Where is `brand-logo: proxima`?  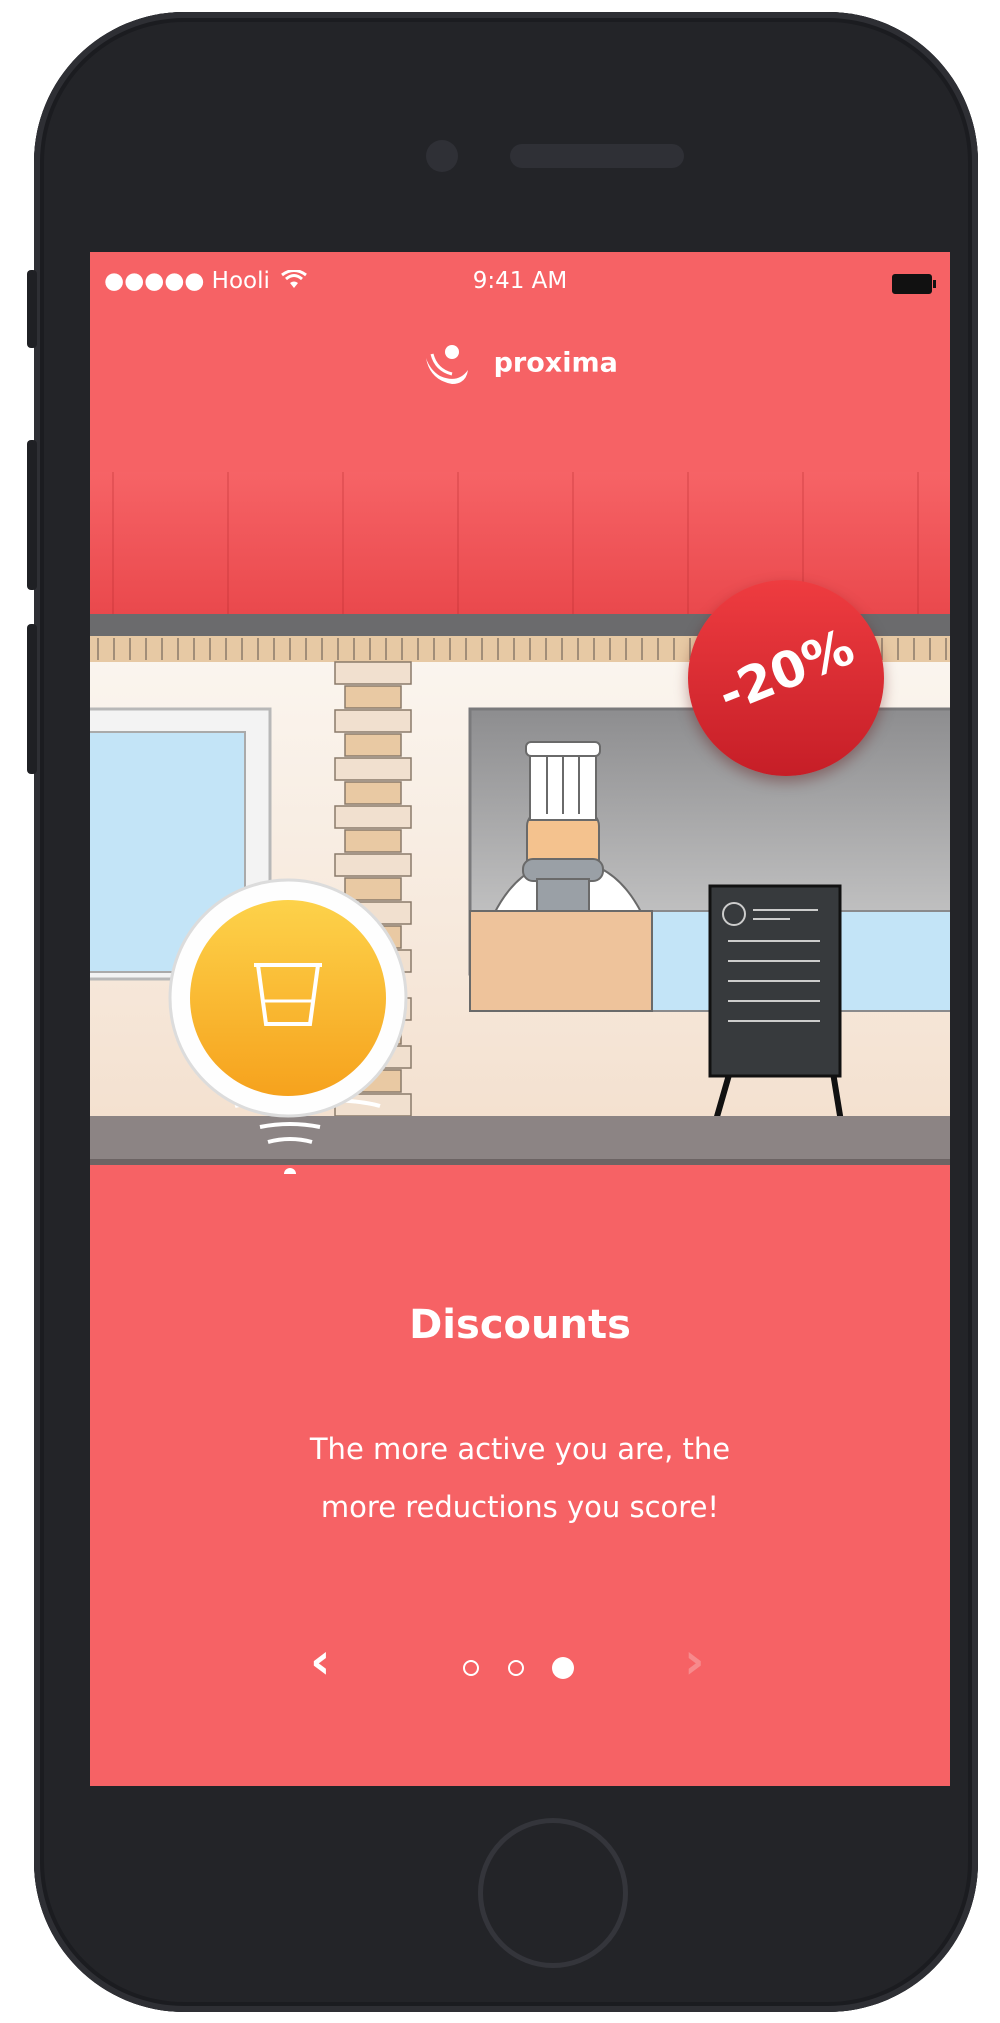
brand-logo: proxima is located at coordinates (520, 364).